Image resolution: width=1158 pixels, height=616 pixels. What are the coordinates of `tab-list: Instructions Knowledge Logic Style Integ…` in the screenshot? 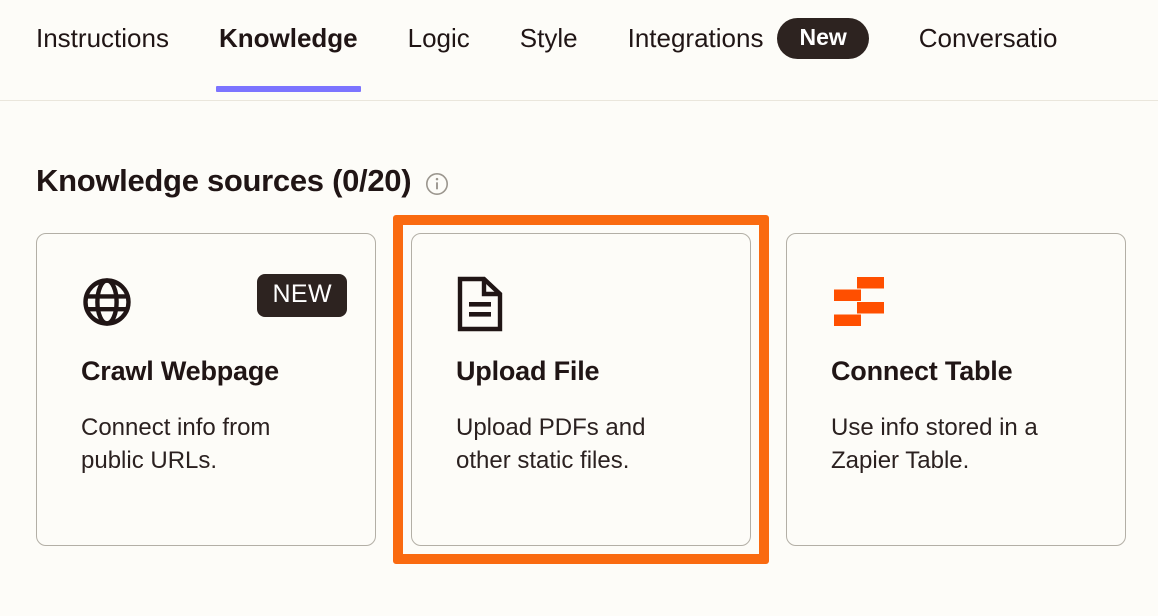 It's located at (559, 50).